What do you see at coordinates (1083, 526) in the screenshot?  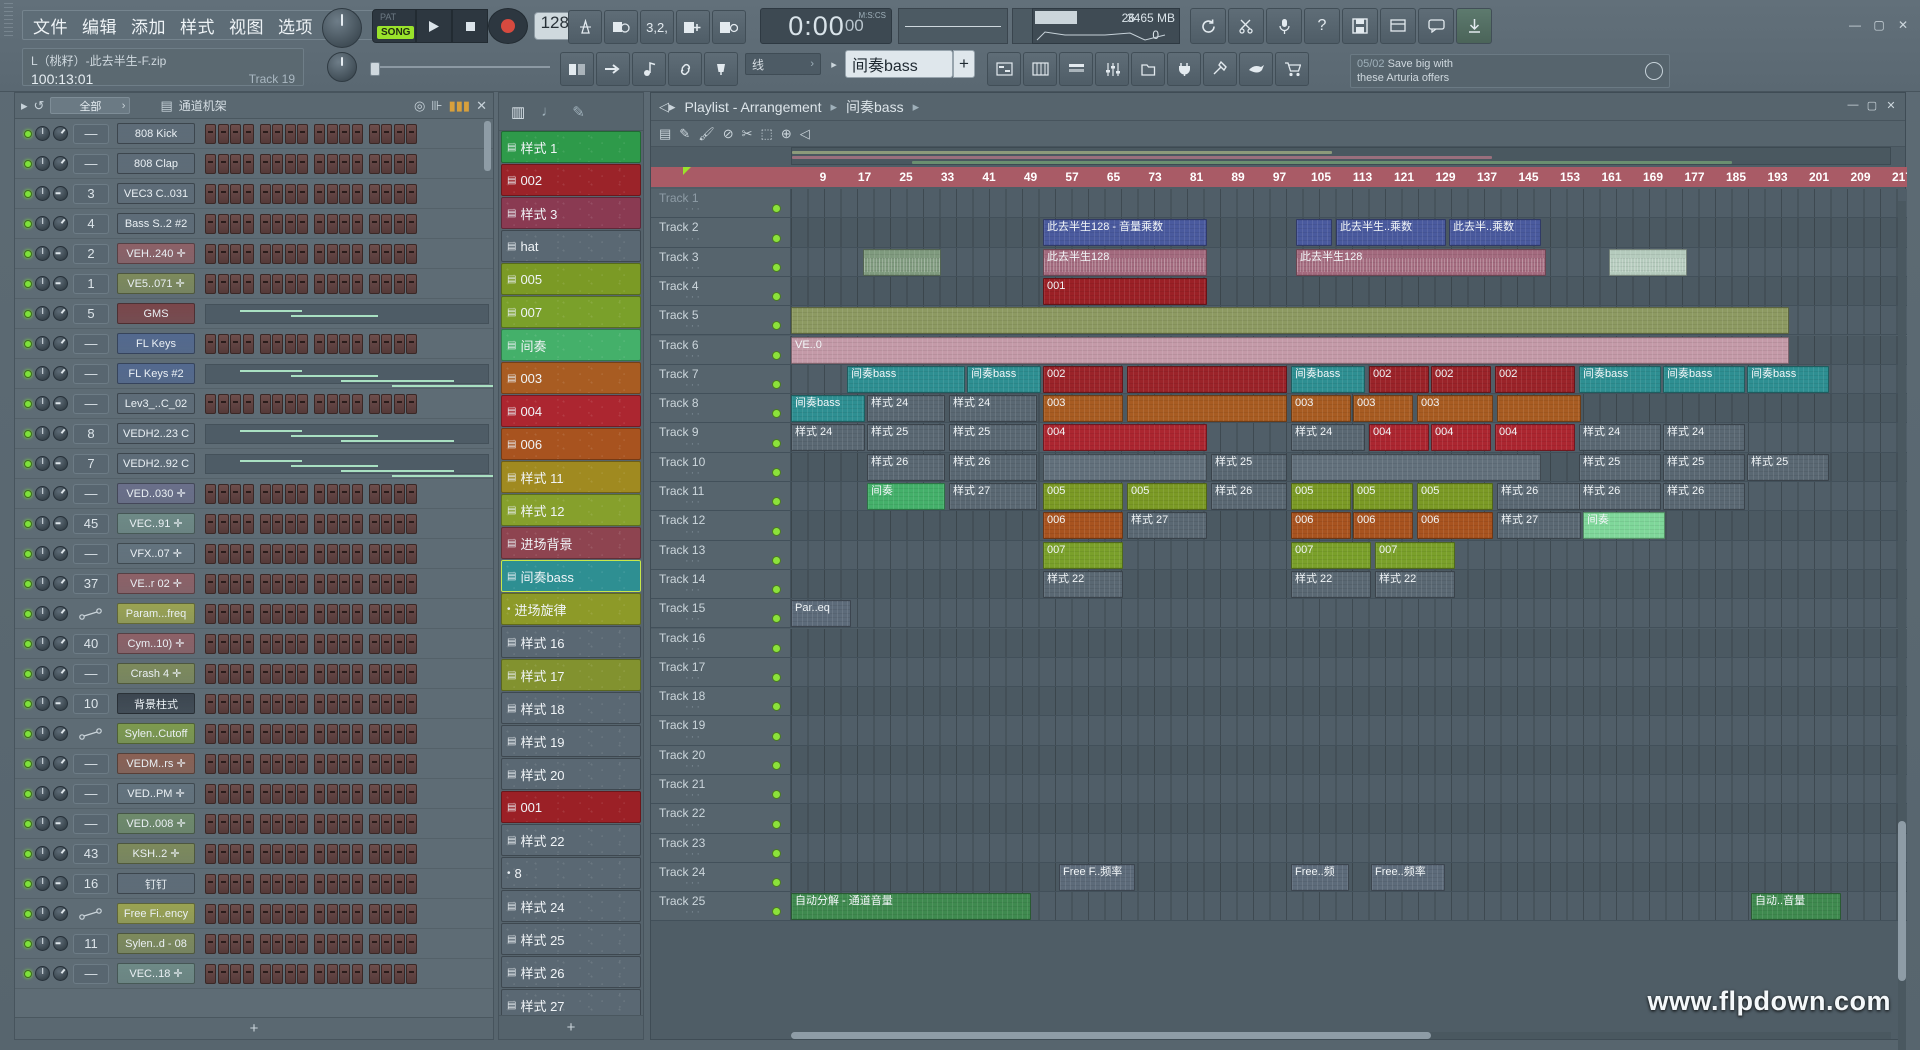 I see `playlist-clip: 006` at bounding box center [1083, 526].